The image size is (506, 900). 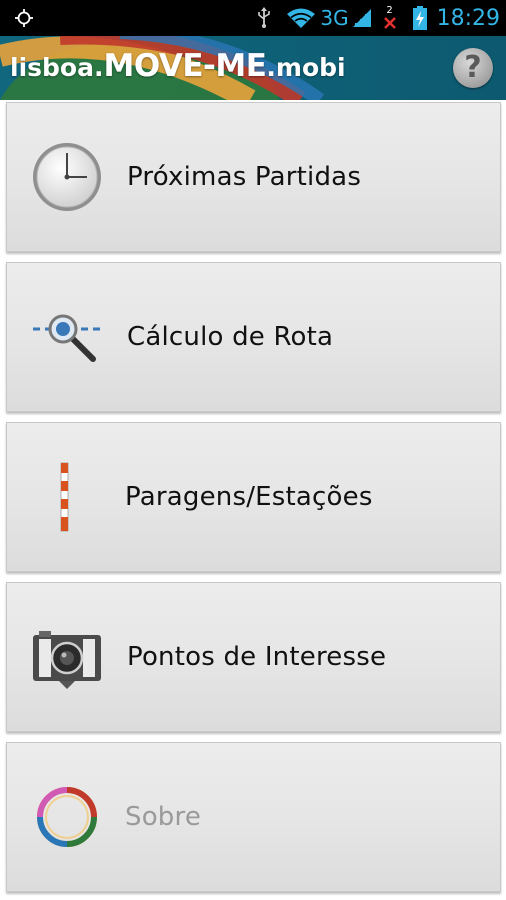 I want to click on notification-count: 2, so click(x=389, y=10).